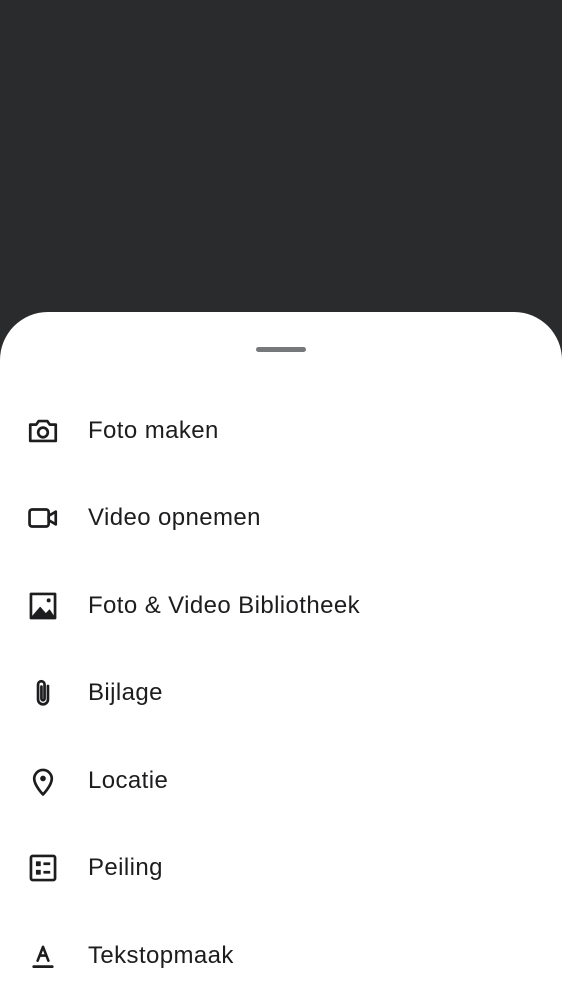 This screenshot has height=1000, width=562. Describe the element at coordinates (125, 693) in the screenshot. I see `menu-item-label: Bijlage` at that location.